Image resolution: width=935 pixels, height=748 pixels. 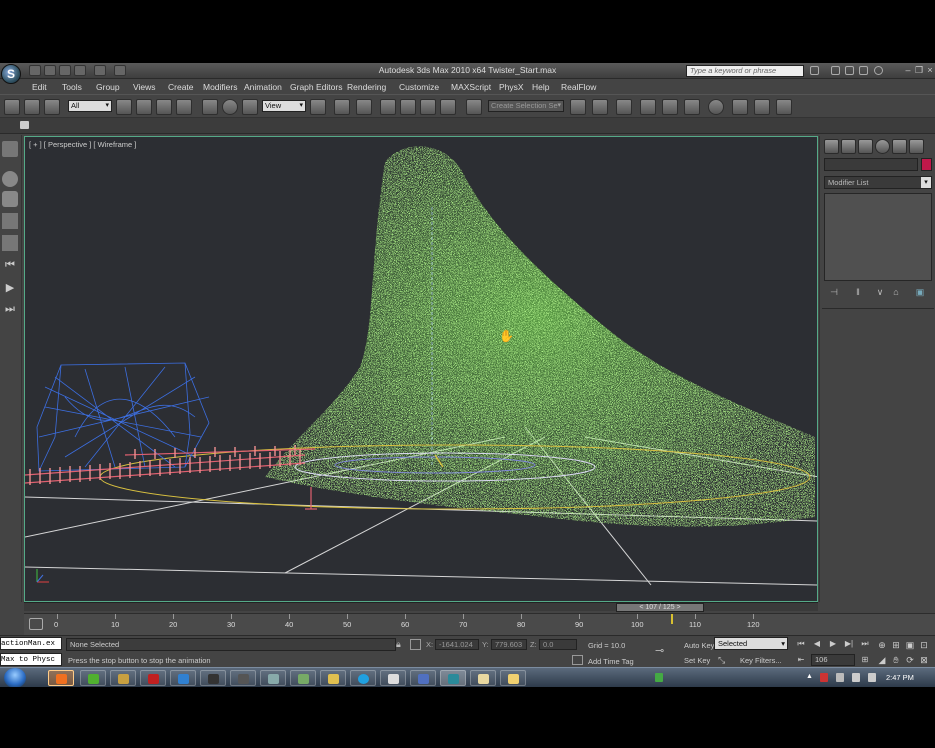 What do you see at coordinates (659, 677) in the screenshot?
I see `tray-app-icon` at bounding box center [659, 677].